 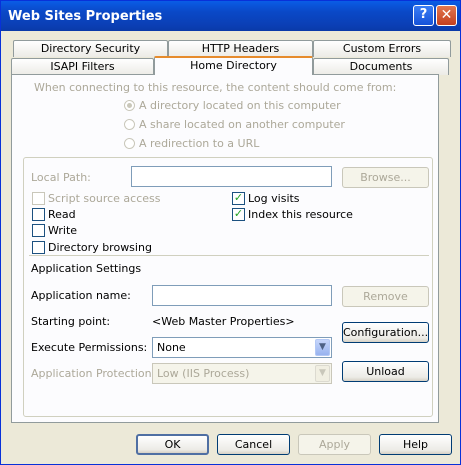 I want to click on local-path-label: Local Path:, so click(x=61, y=177).